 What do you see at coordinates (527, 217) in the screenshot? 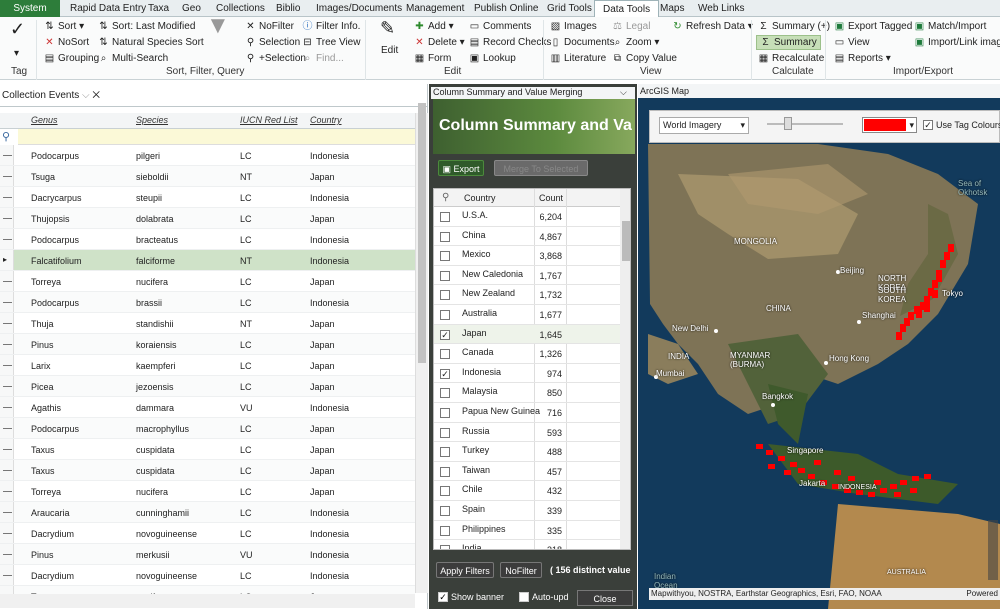
I see `list-item: U.S.A. 6,204` at bounding box center [527, 217].